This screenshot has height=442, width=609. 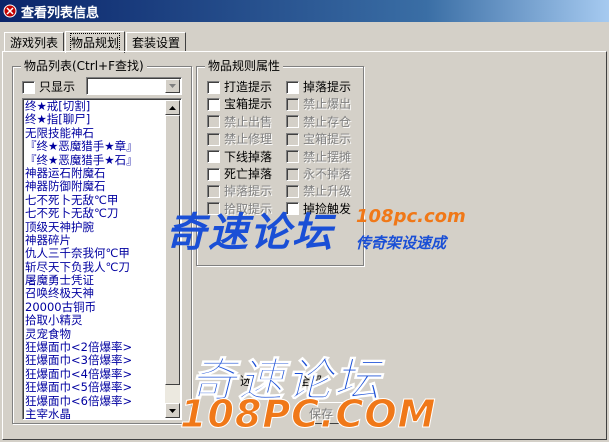 I want to click on arrow-down-icon, so click(x=172, y=410).